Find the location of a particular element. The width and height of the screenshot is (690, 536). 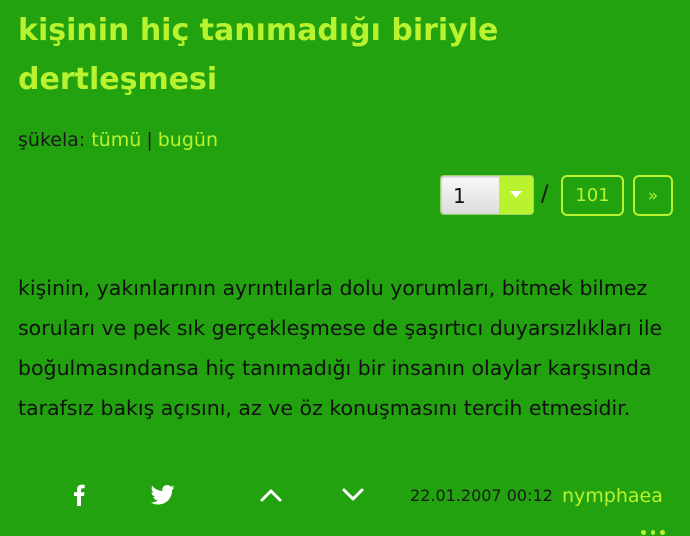

sukela-filter: şükela: tümü | bugün is located at coordinates (118, 140).